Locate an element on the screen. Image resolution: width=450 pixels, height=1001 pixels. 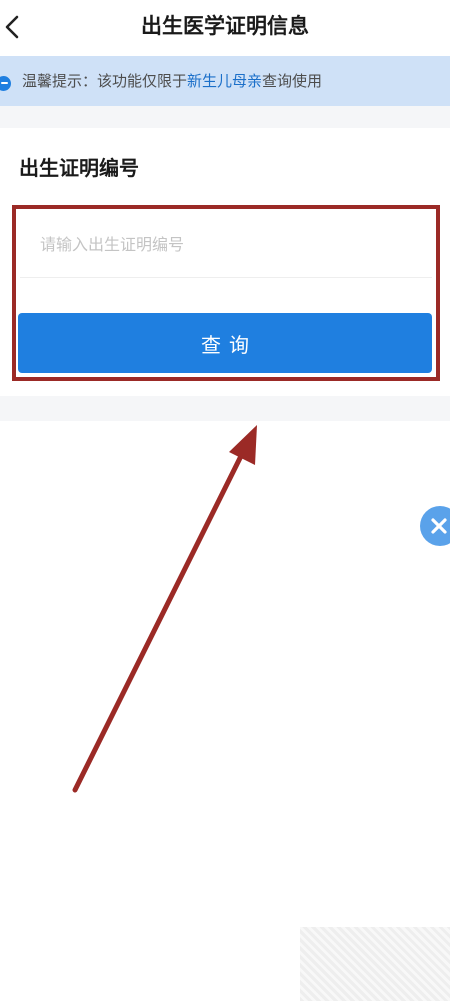
notice-text: 温馨提示：该功能仅限于新生儿母亲查询使用 is located at coordinates (172, 81).